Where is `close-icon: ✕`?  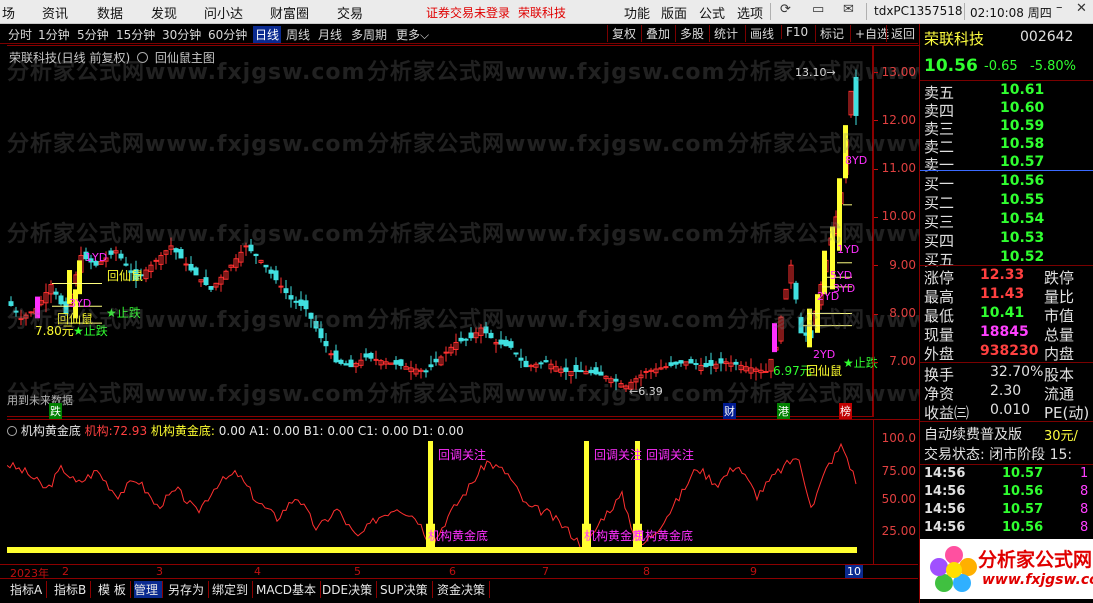 close-icon: ✕ is located at coordinates (1081, 8).